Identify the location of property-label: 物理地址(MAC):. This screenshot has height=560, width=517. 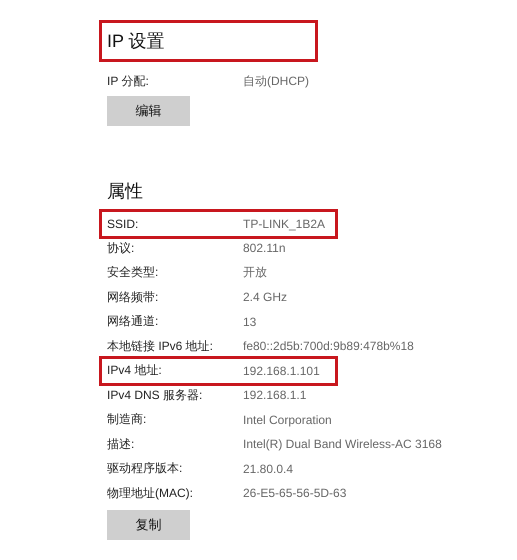
(150, 493).